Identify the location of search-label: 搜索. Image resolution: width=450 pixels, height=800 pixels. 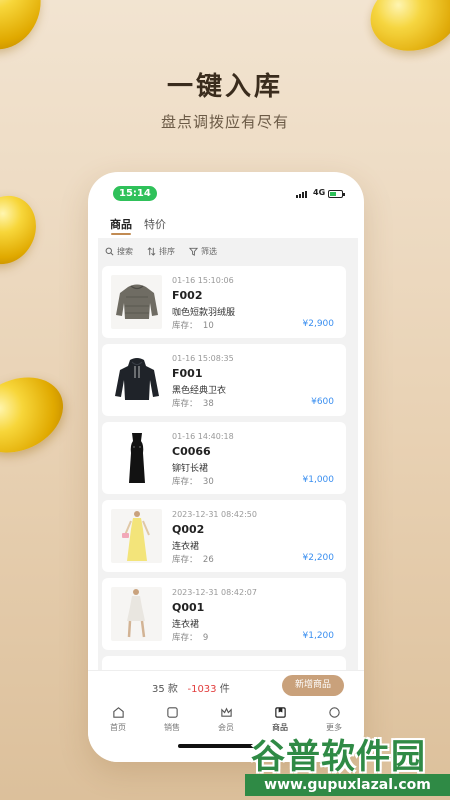
(125, 251).